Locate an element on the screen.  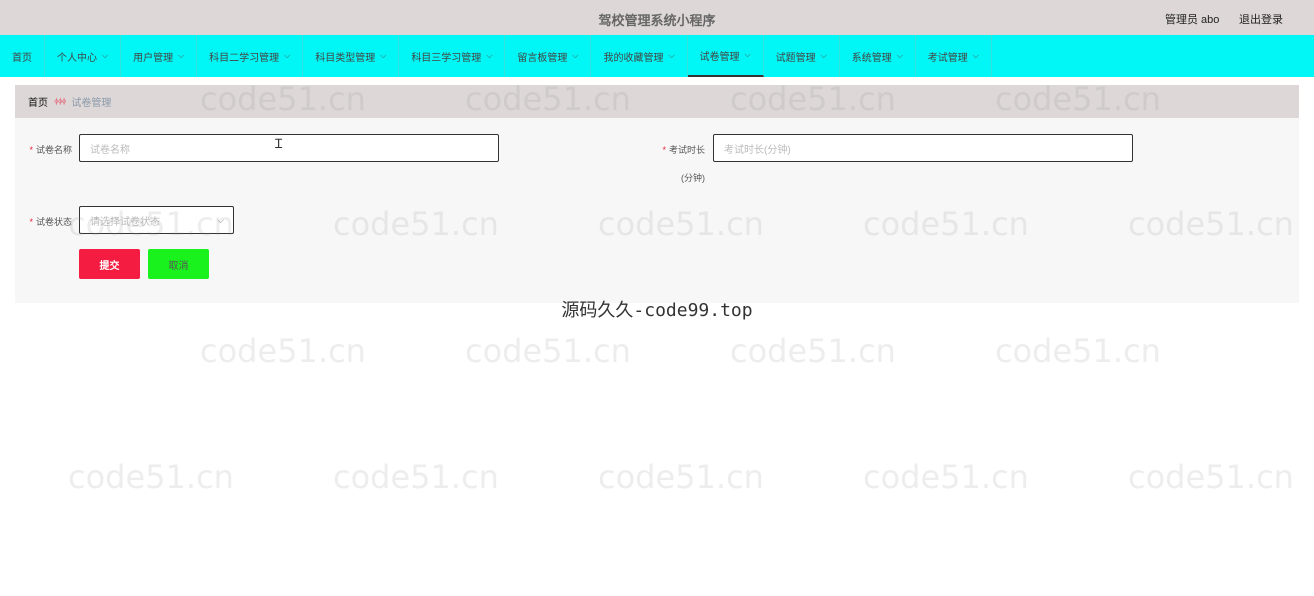
nav-item-label: 系统管理 is located at coordinates (871, 58).